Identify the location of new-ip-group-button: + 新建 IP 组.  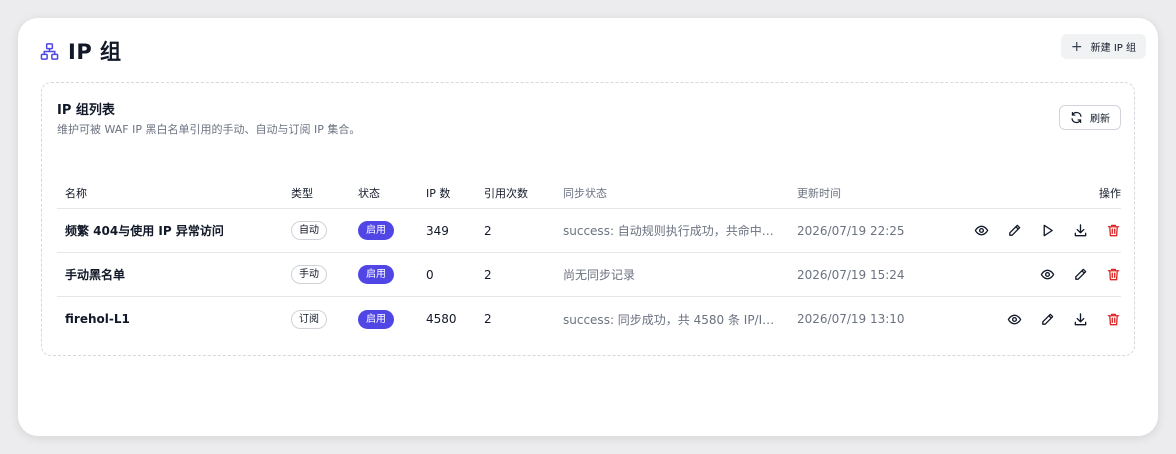
(1103, 46).